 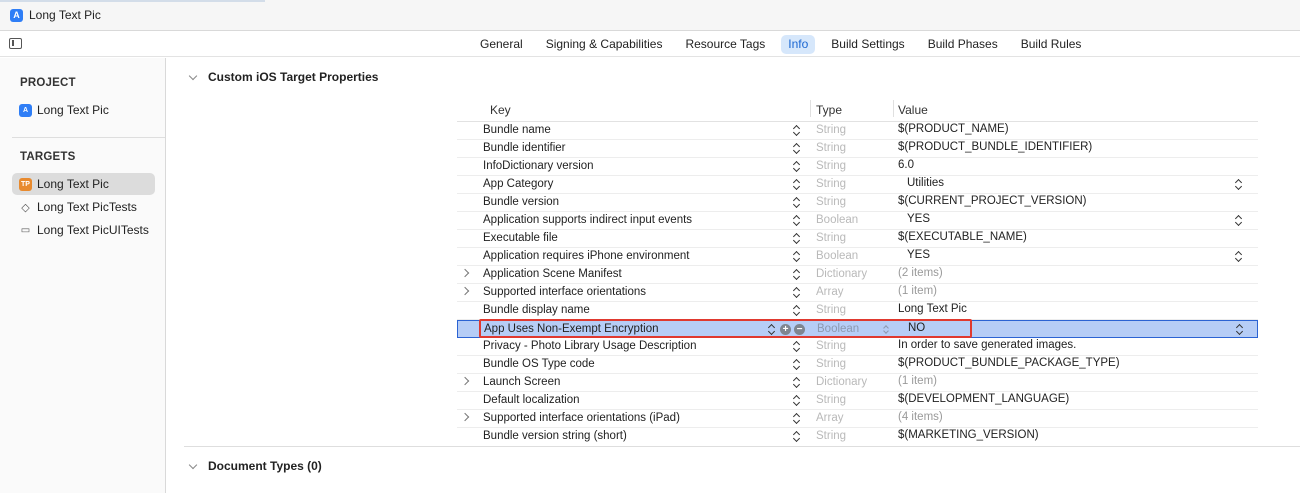 I want to click on row-value: $(MARKETING_VERSION), so click(x=968, y=435).